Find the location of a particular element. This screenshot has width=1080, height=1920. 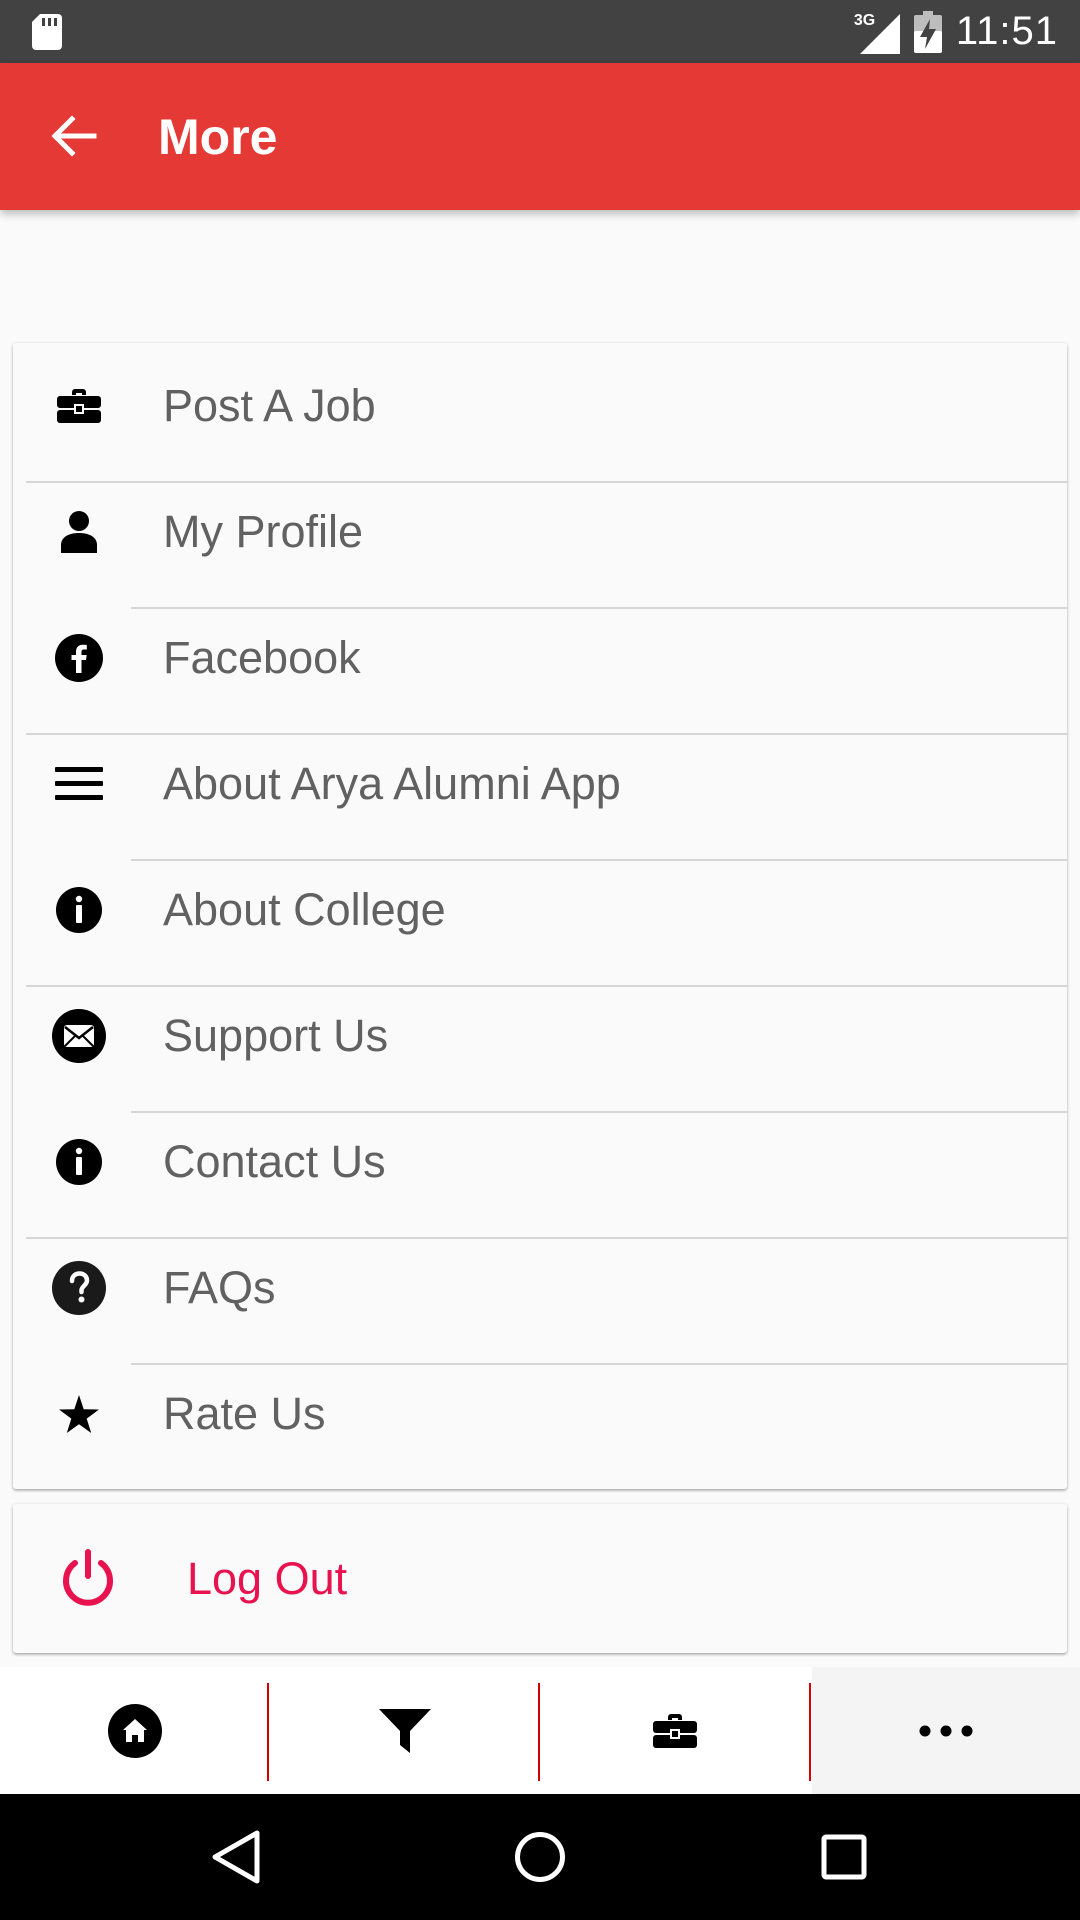

tab-jobs is located at coordinates (675, 1730).